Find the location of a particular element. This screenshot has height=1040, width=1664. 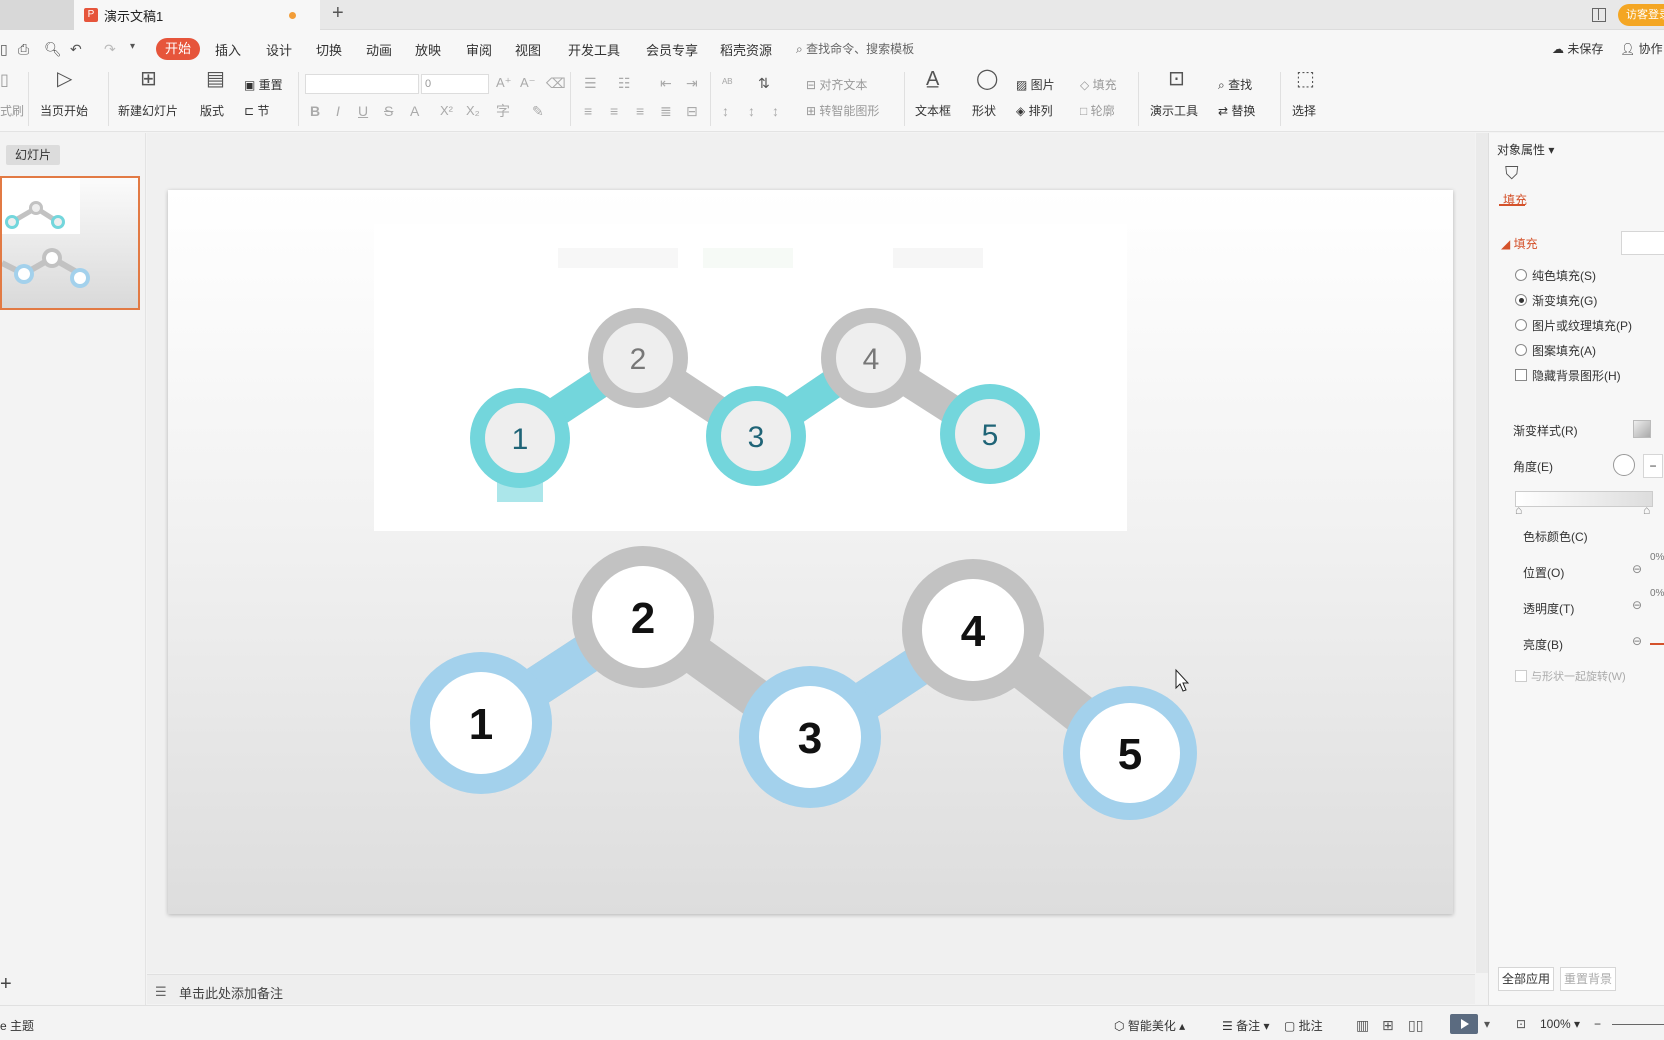

tab-previous is located at coordinates (37, 15).